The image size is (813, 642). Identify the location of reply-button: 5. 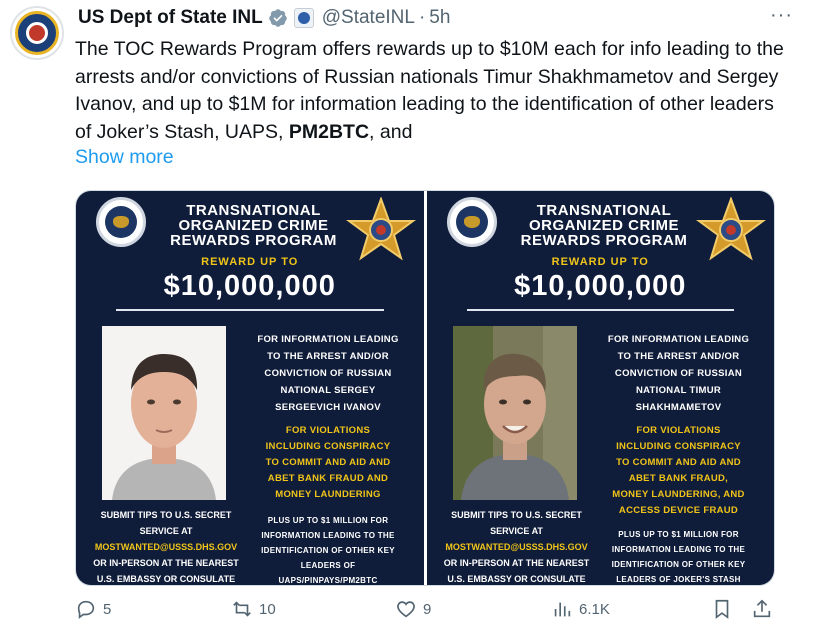
(93, 609).